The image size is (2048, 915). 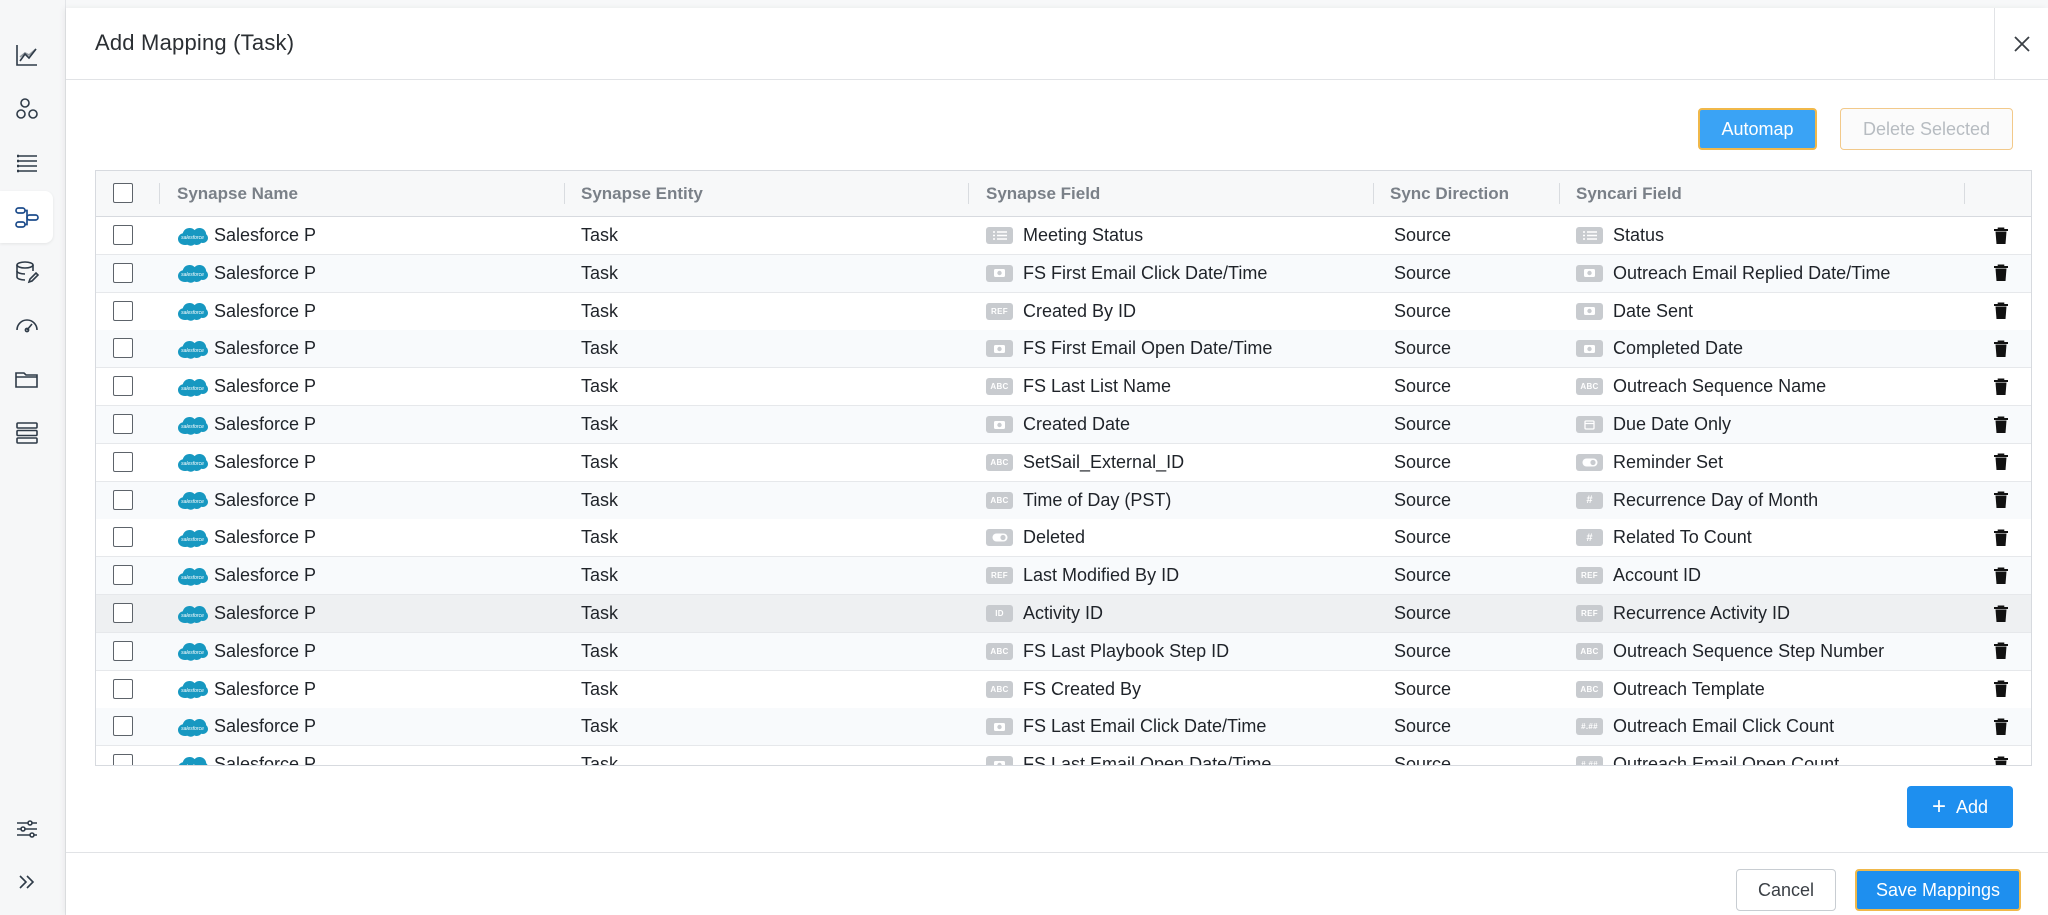 I want to click on select-all-checkbox, so click(x=123, y=193).